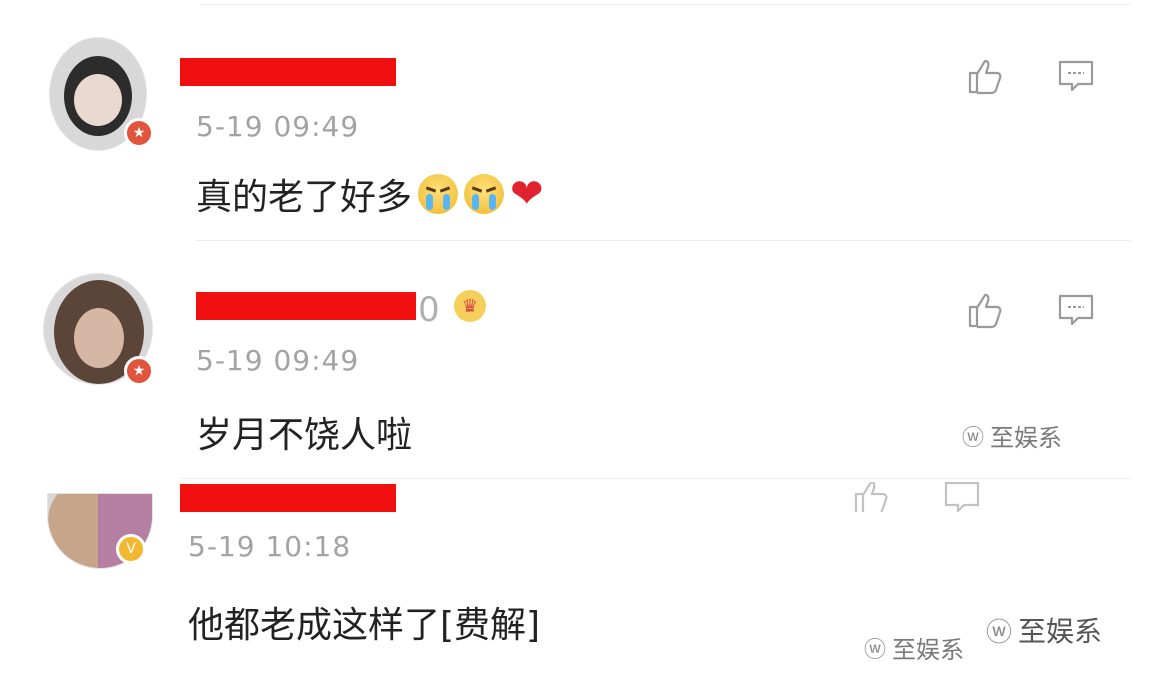  Describe the element at coordinates (470, 306) in the screenshot. I see `crown-icon: ♛` at that location.